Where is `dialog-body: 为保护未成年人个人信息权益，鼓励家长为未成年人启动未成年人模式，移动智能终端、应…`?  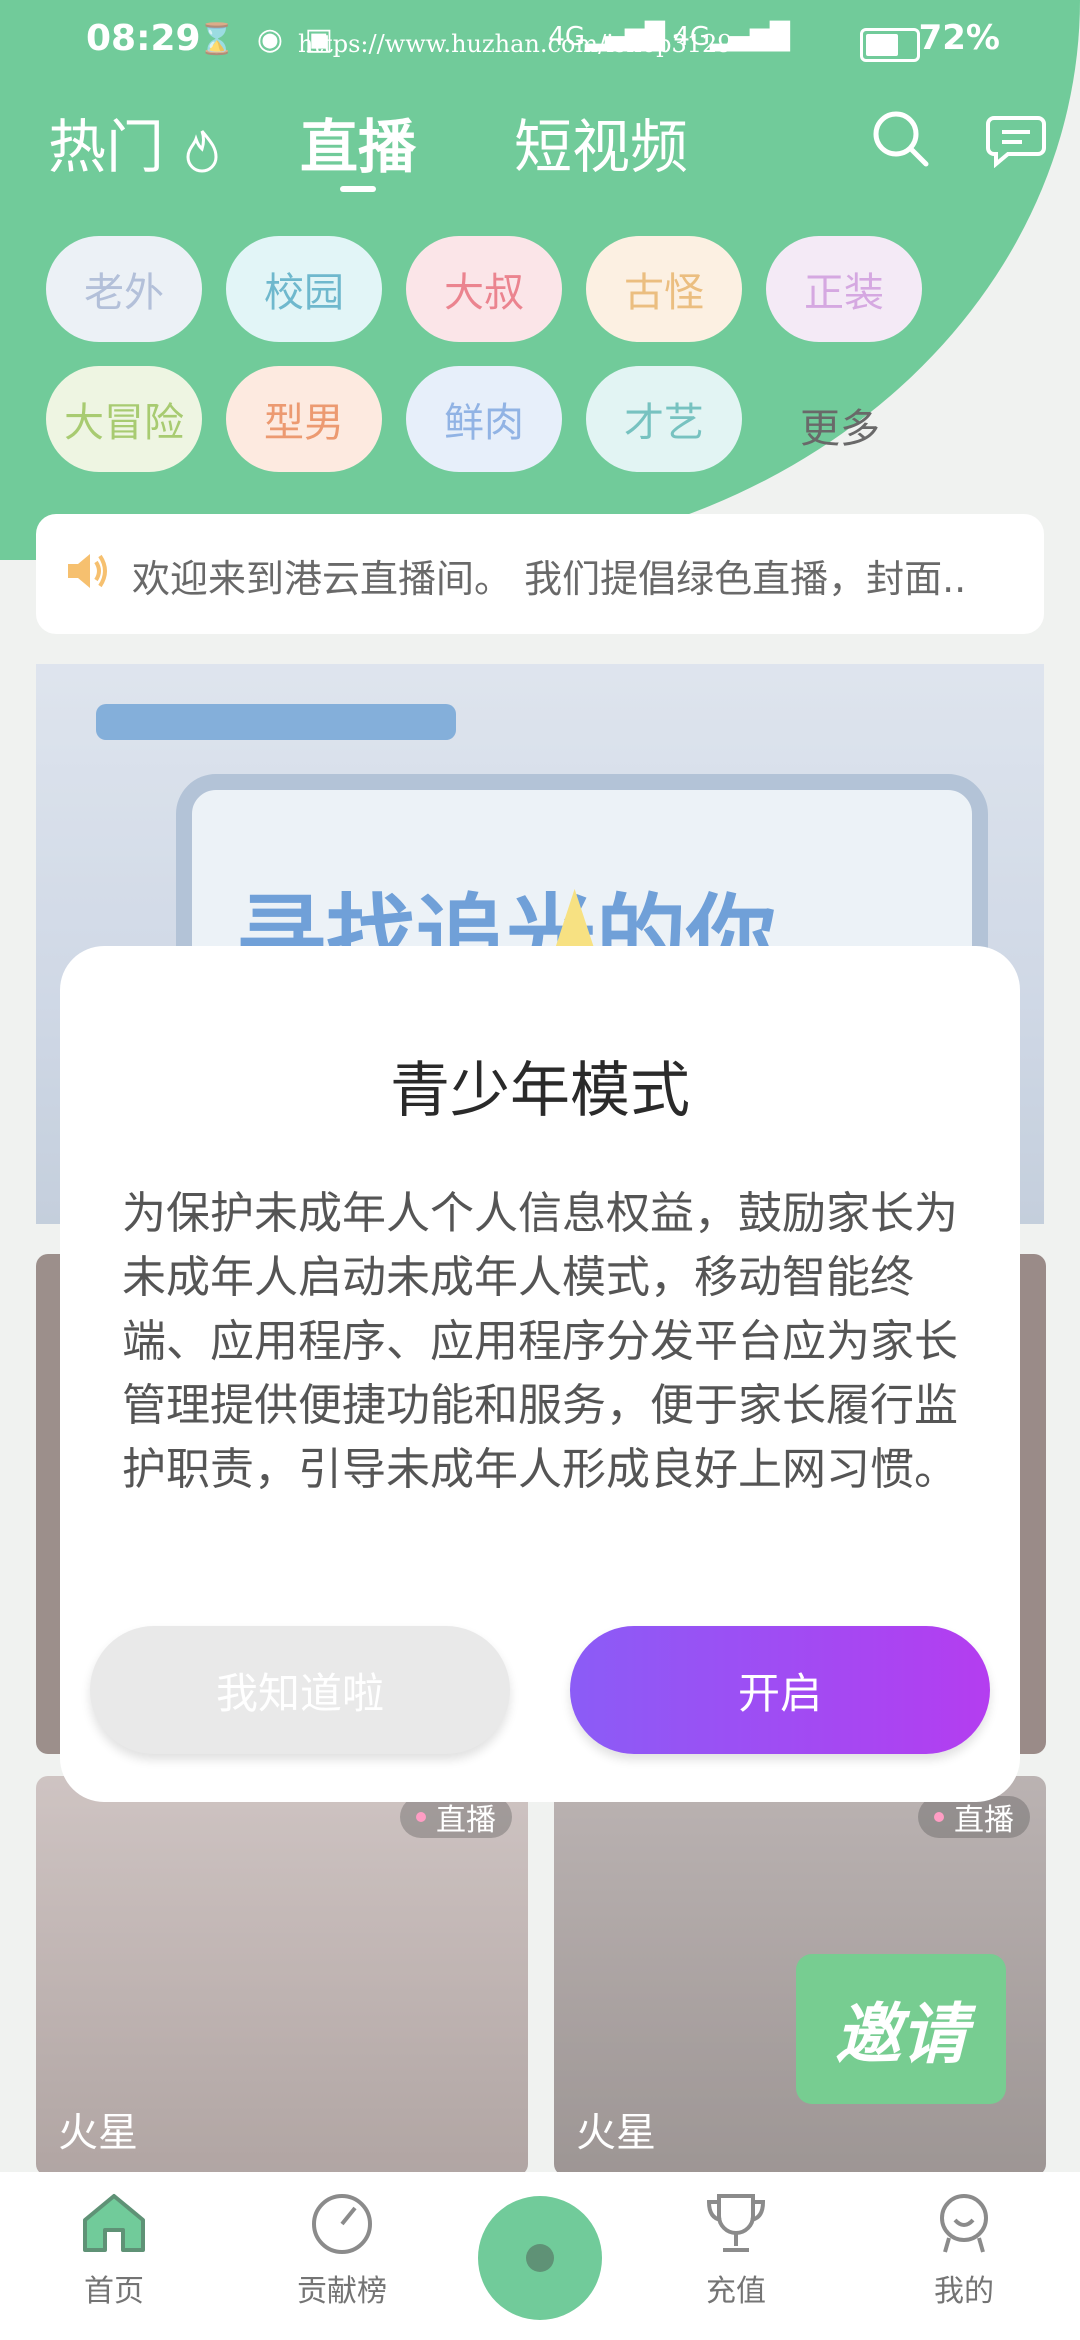 dialog-body: 为保护未成年人个人信息权益，鼓励家长为未成年人启动未成年人模式，移动智能终端、应… is located at coordinates (540, 1341).